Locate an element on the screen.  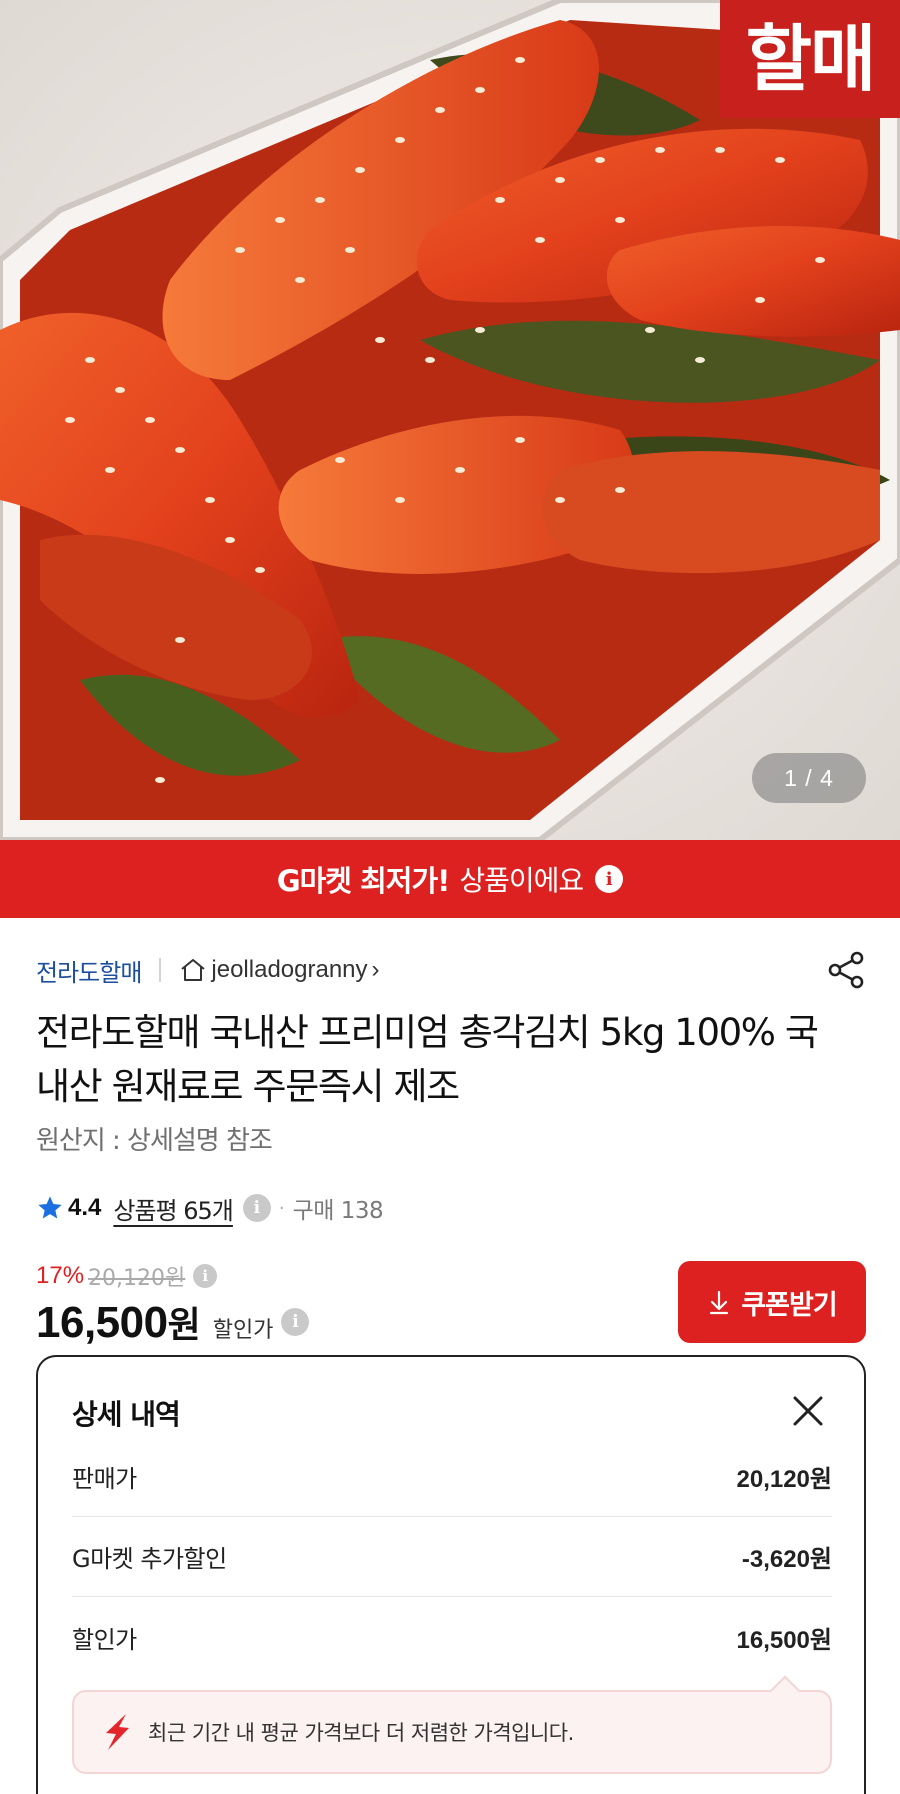
detail-row-value: 16,500원 is located at coordinates (784, 1640).